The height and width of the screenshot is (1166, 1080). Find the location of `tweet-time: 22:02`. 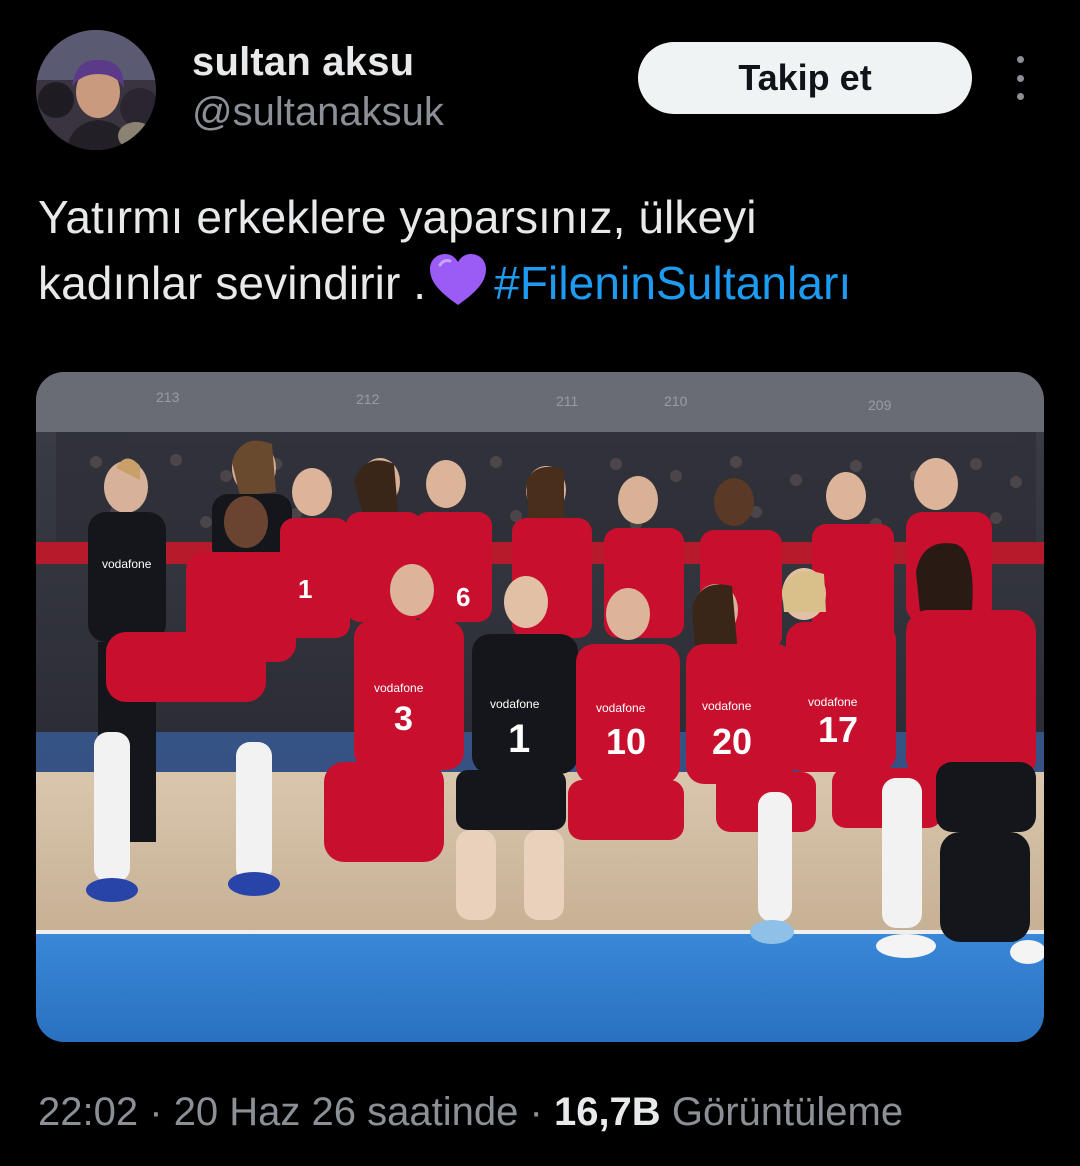

tweet-time: 22:02 is located at coordinates (88, 1112).